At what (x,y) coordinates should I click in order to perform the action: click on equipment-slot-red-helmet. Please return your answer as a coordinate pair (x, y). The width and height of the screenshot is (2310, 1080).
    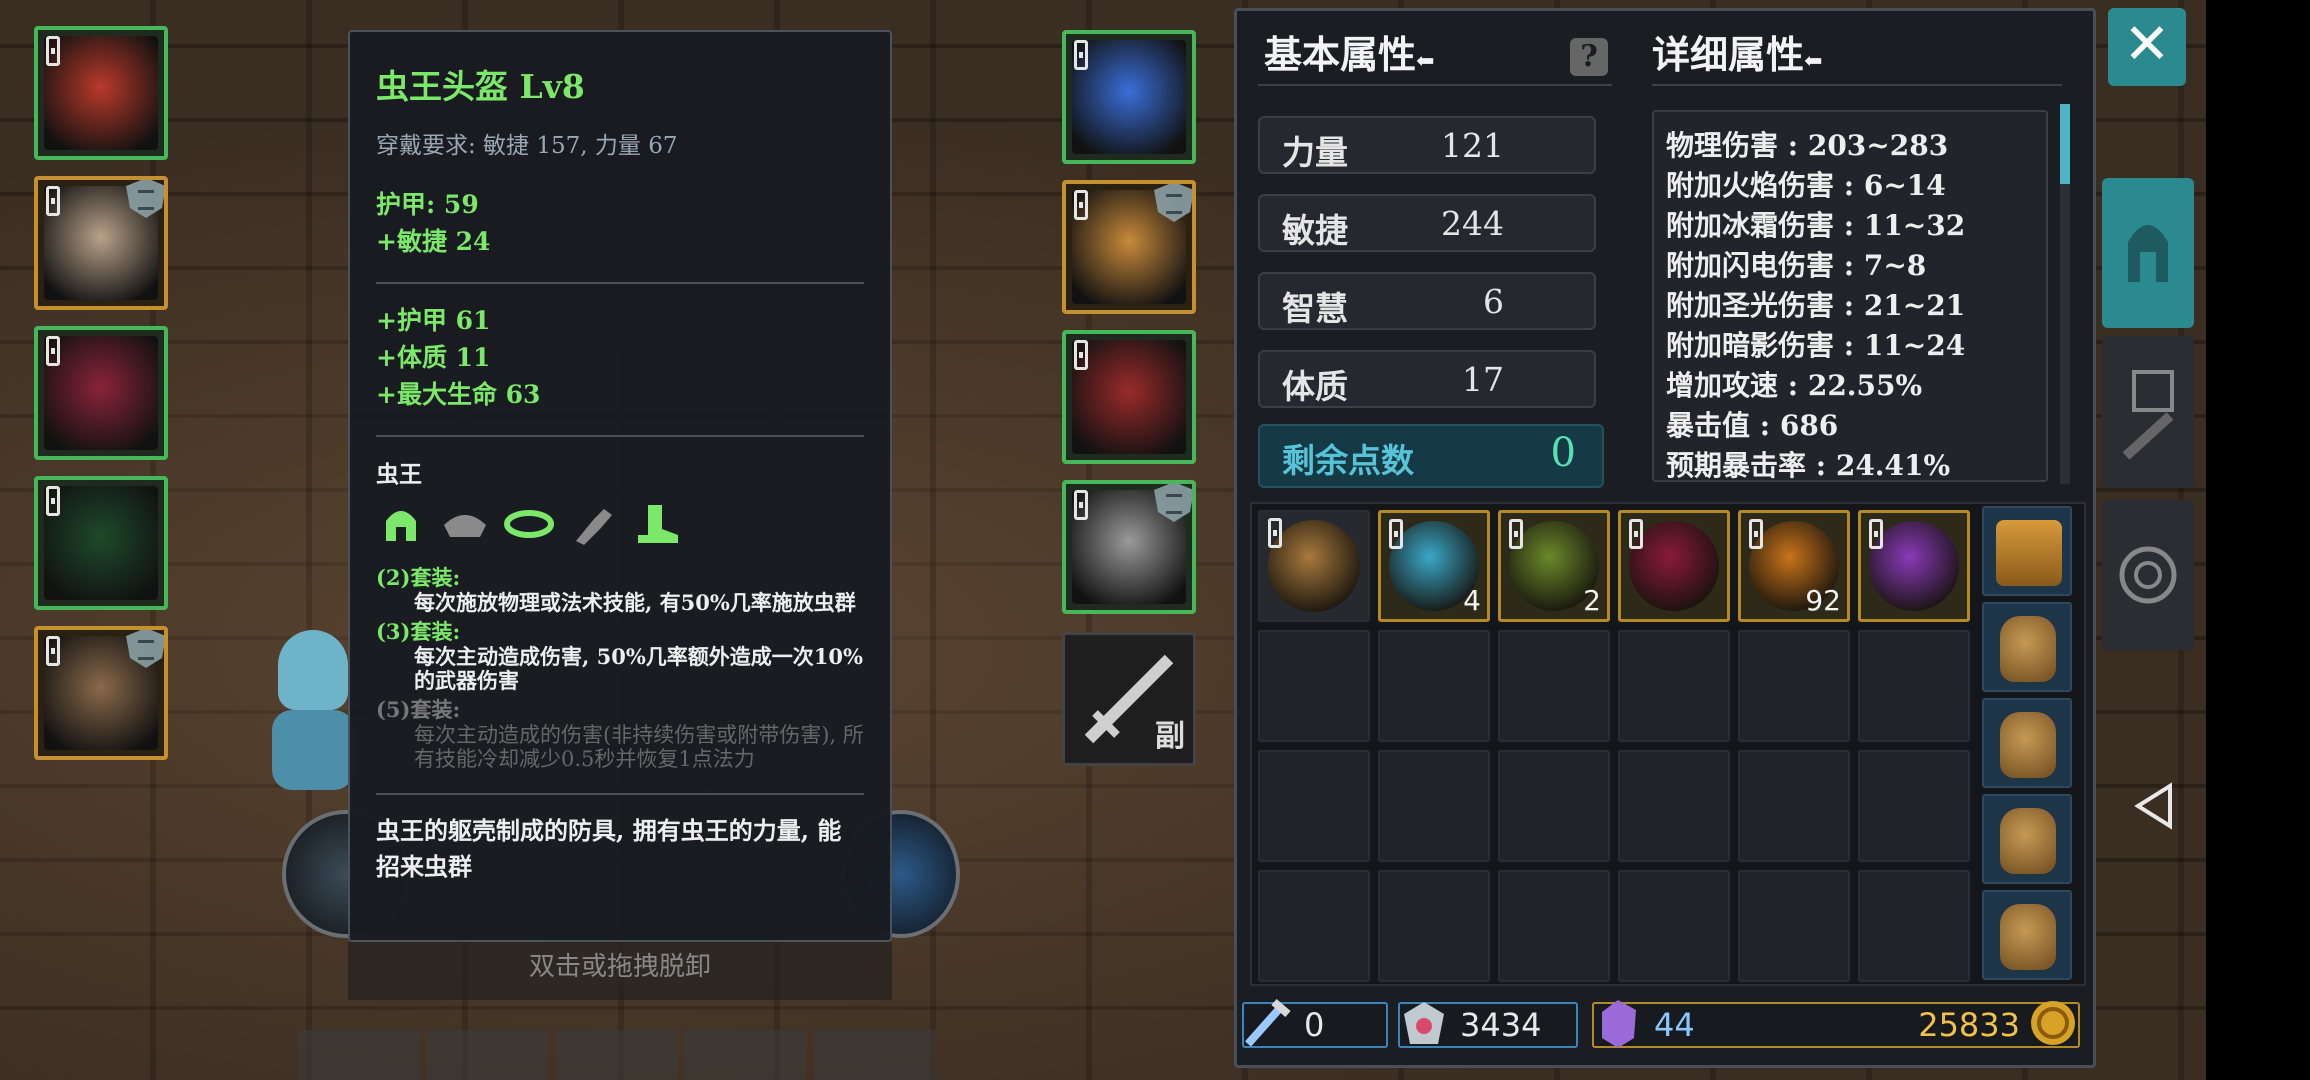
    Looking at the image, I should click on (101, 93).